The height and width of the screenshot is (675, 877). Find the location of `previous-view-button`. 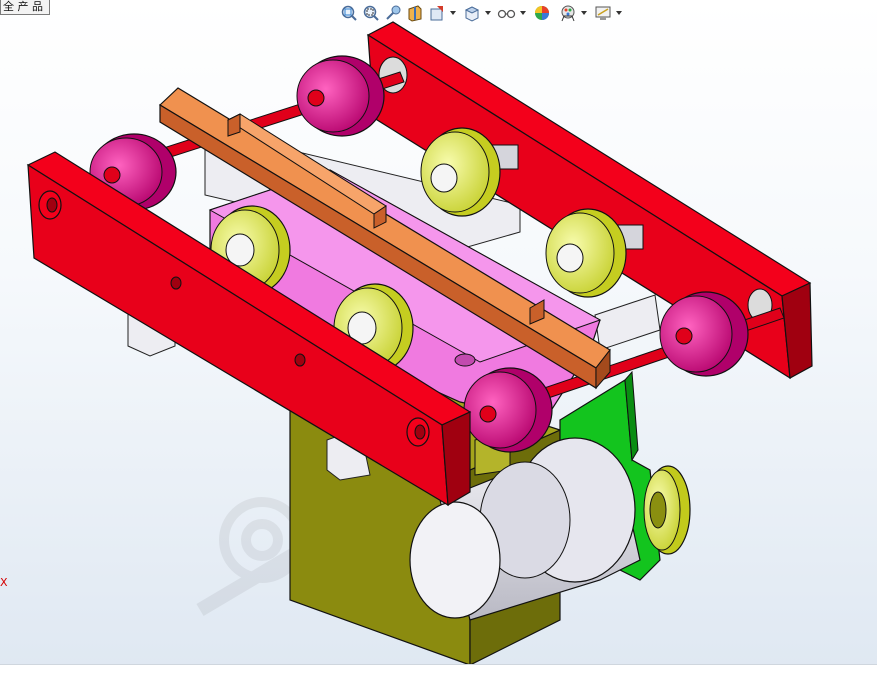

previous-view-button is located at coordinates (393, 13).